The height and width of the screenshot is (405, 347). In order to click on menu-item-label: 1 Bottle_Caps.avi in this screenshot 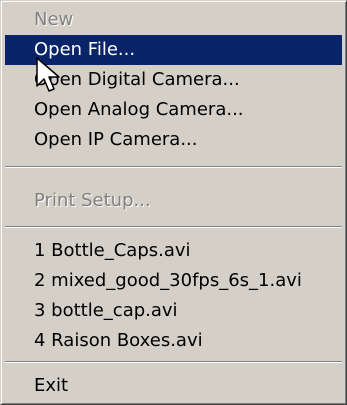, I will do `click(112, 250)`.